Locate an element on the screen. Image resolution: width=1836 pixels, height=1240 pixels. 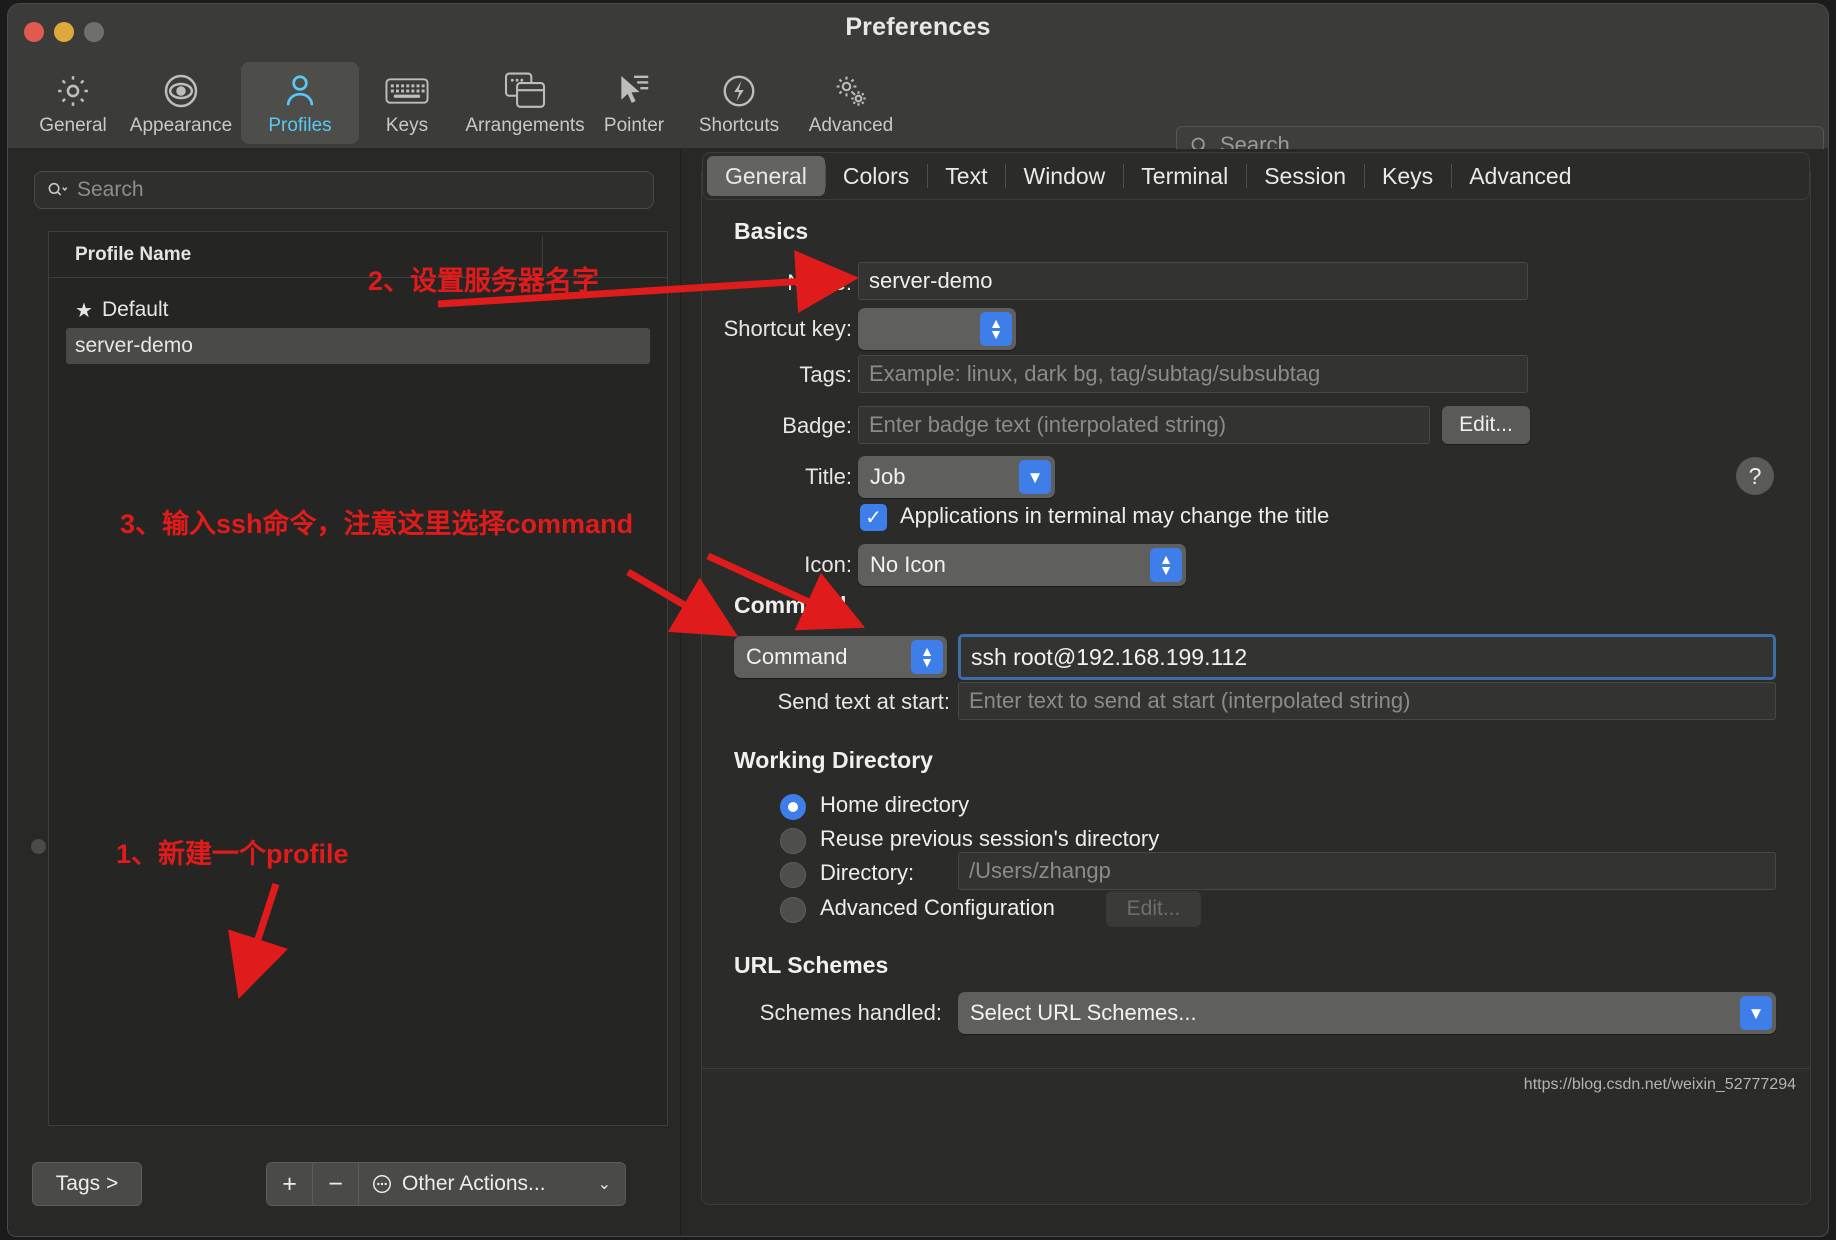
section-header-working-directory: Working Directory is located at coordinates (833, 760).